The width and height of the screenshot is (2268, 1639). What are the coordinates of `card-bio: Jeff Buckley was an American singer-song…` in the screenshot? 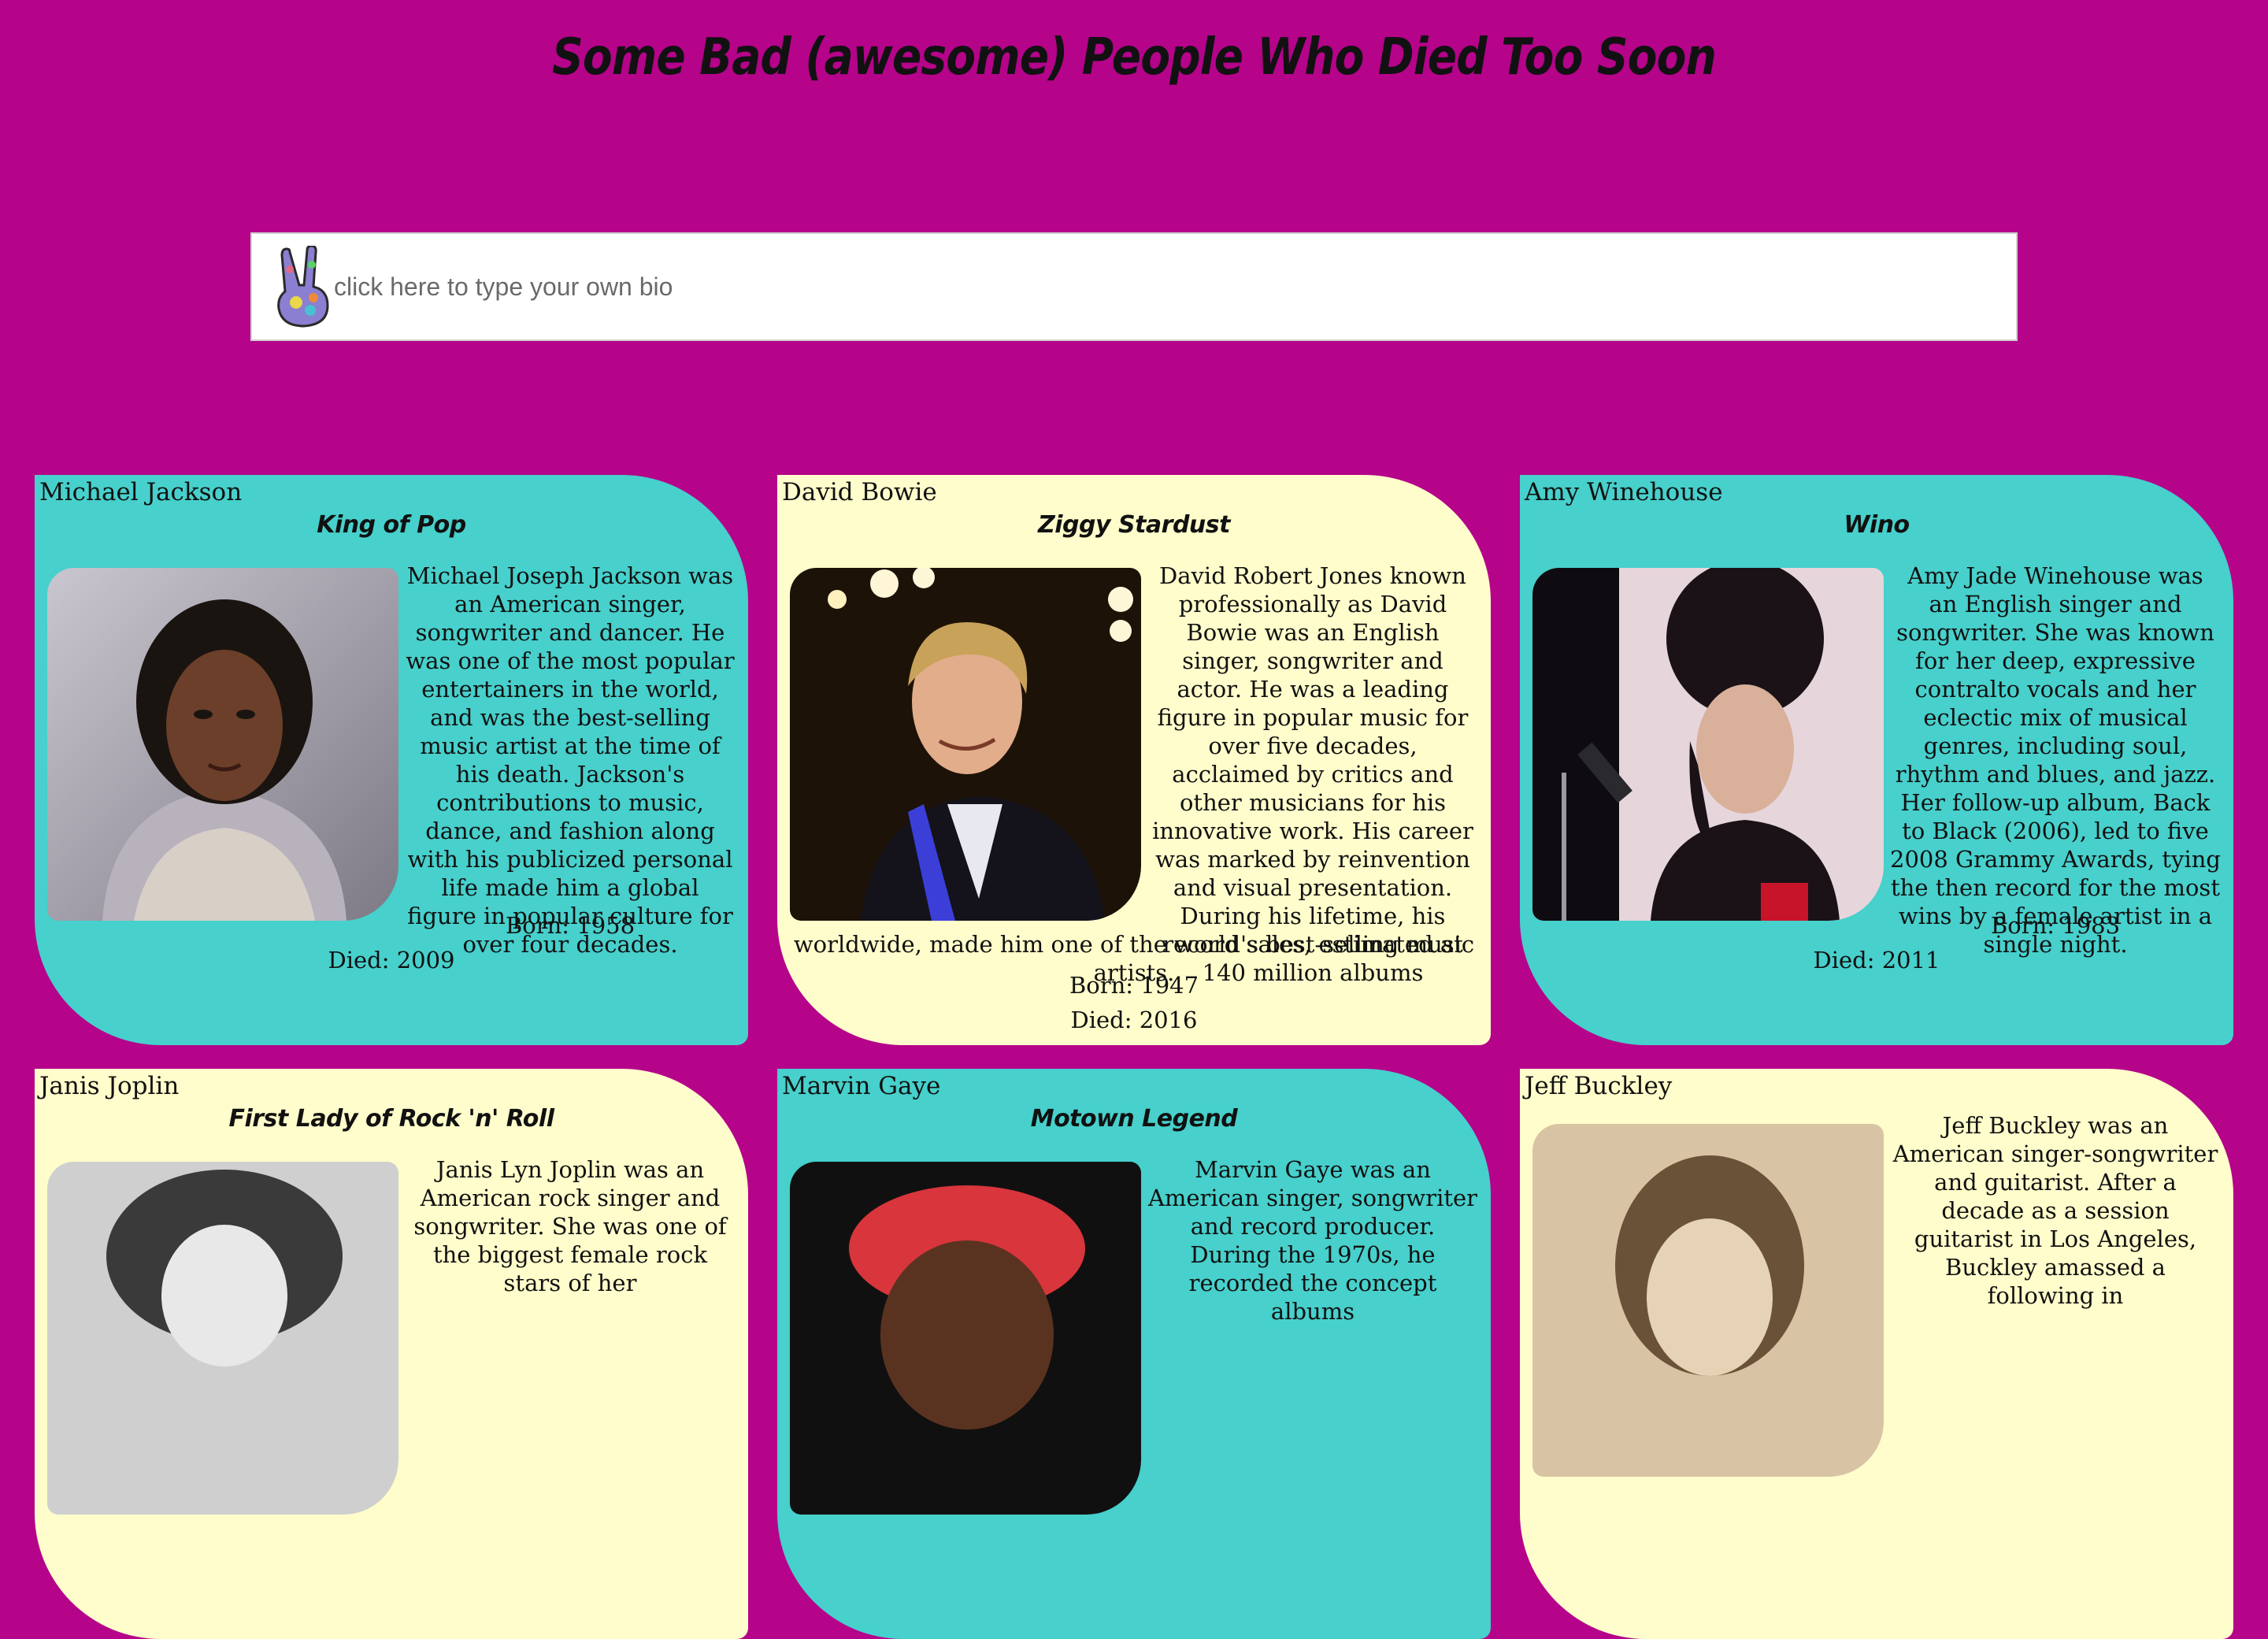 It's located at (2055, 1210).